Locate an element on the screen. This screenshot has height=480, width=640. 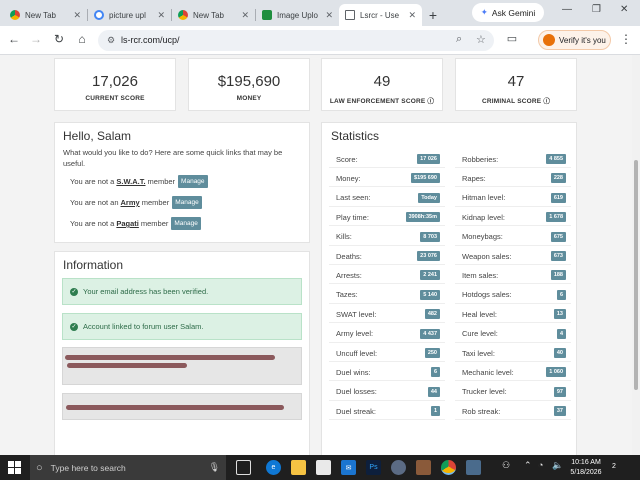
microphone-icon: 🎙 is located at coordinates (214, 467).